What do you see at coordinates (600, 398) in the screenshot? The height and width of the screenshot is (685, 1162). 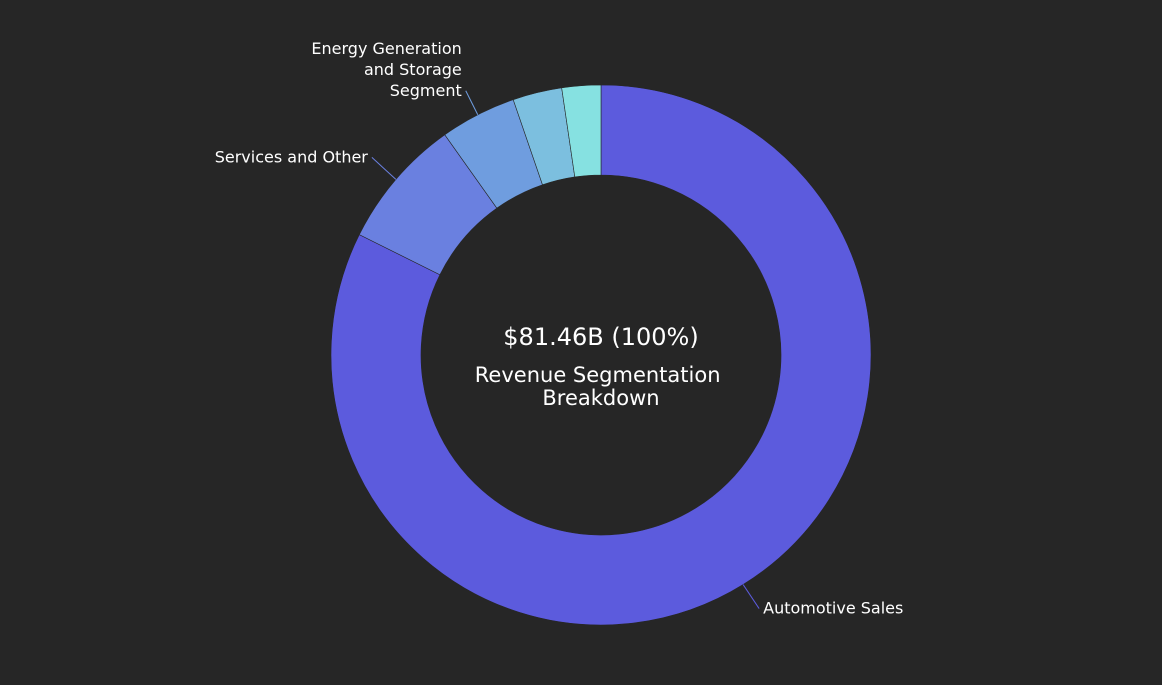 I see `center-title-line-2: Breakdown` at bounding box center [600, 398].